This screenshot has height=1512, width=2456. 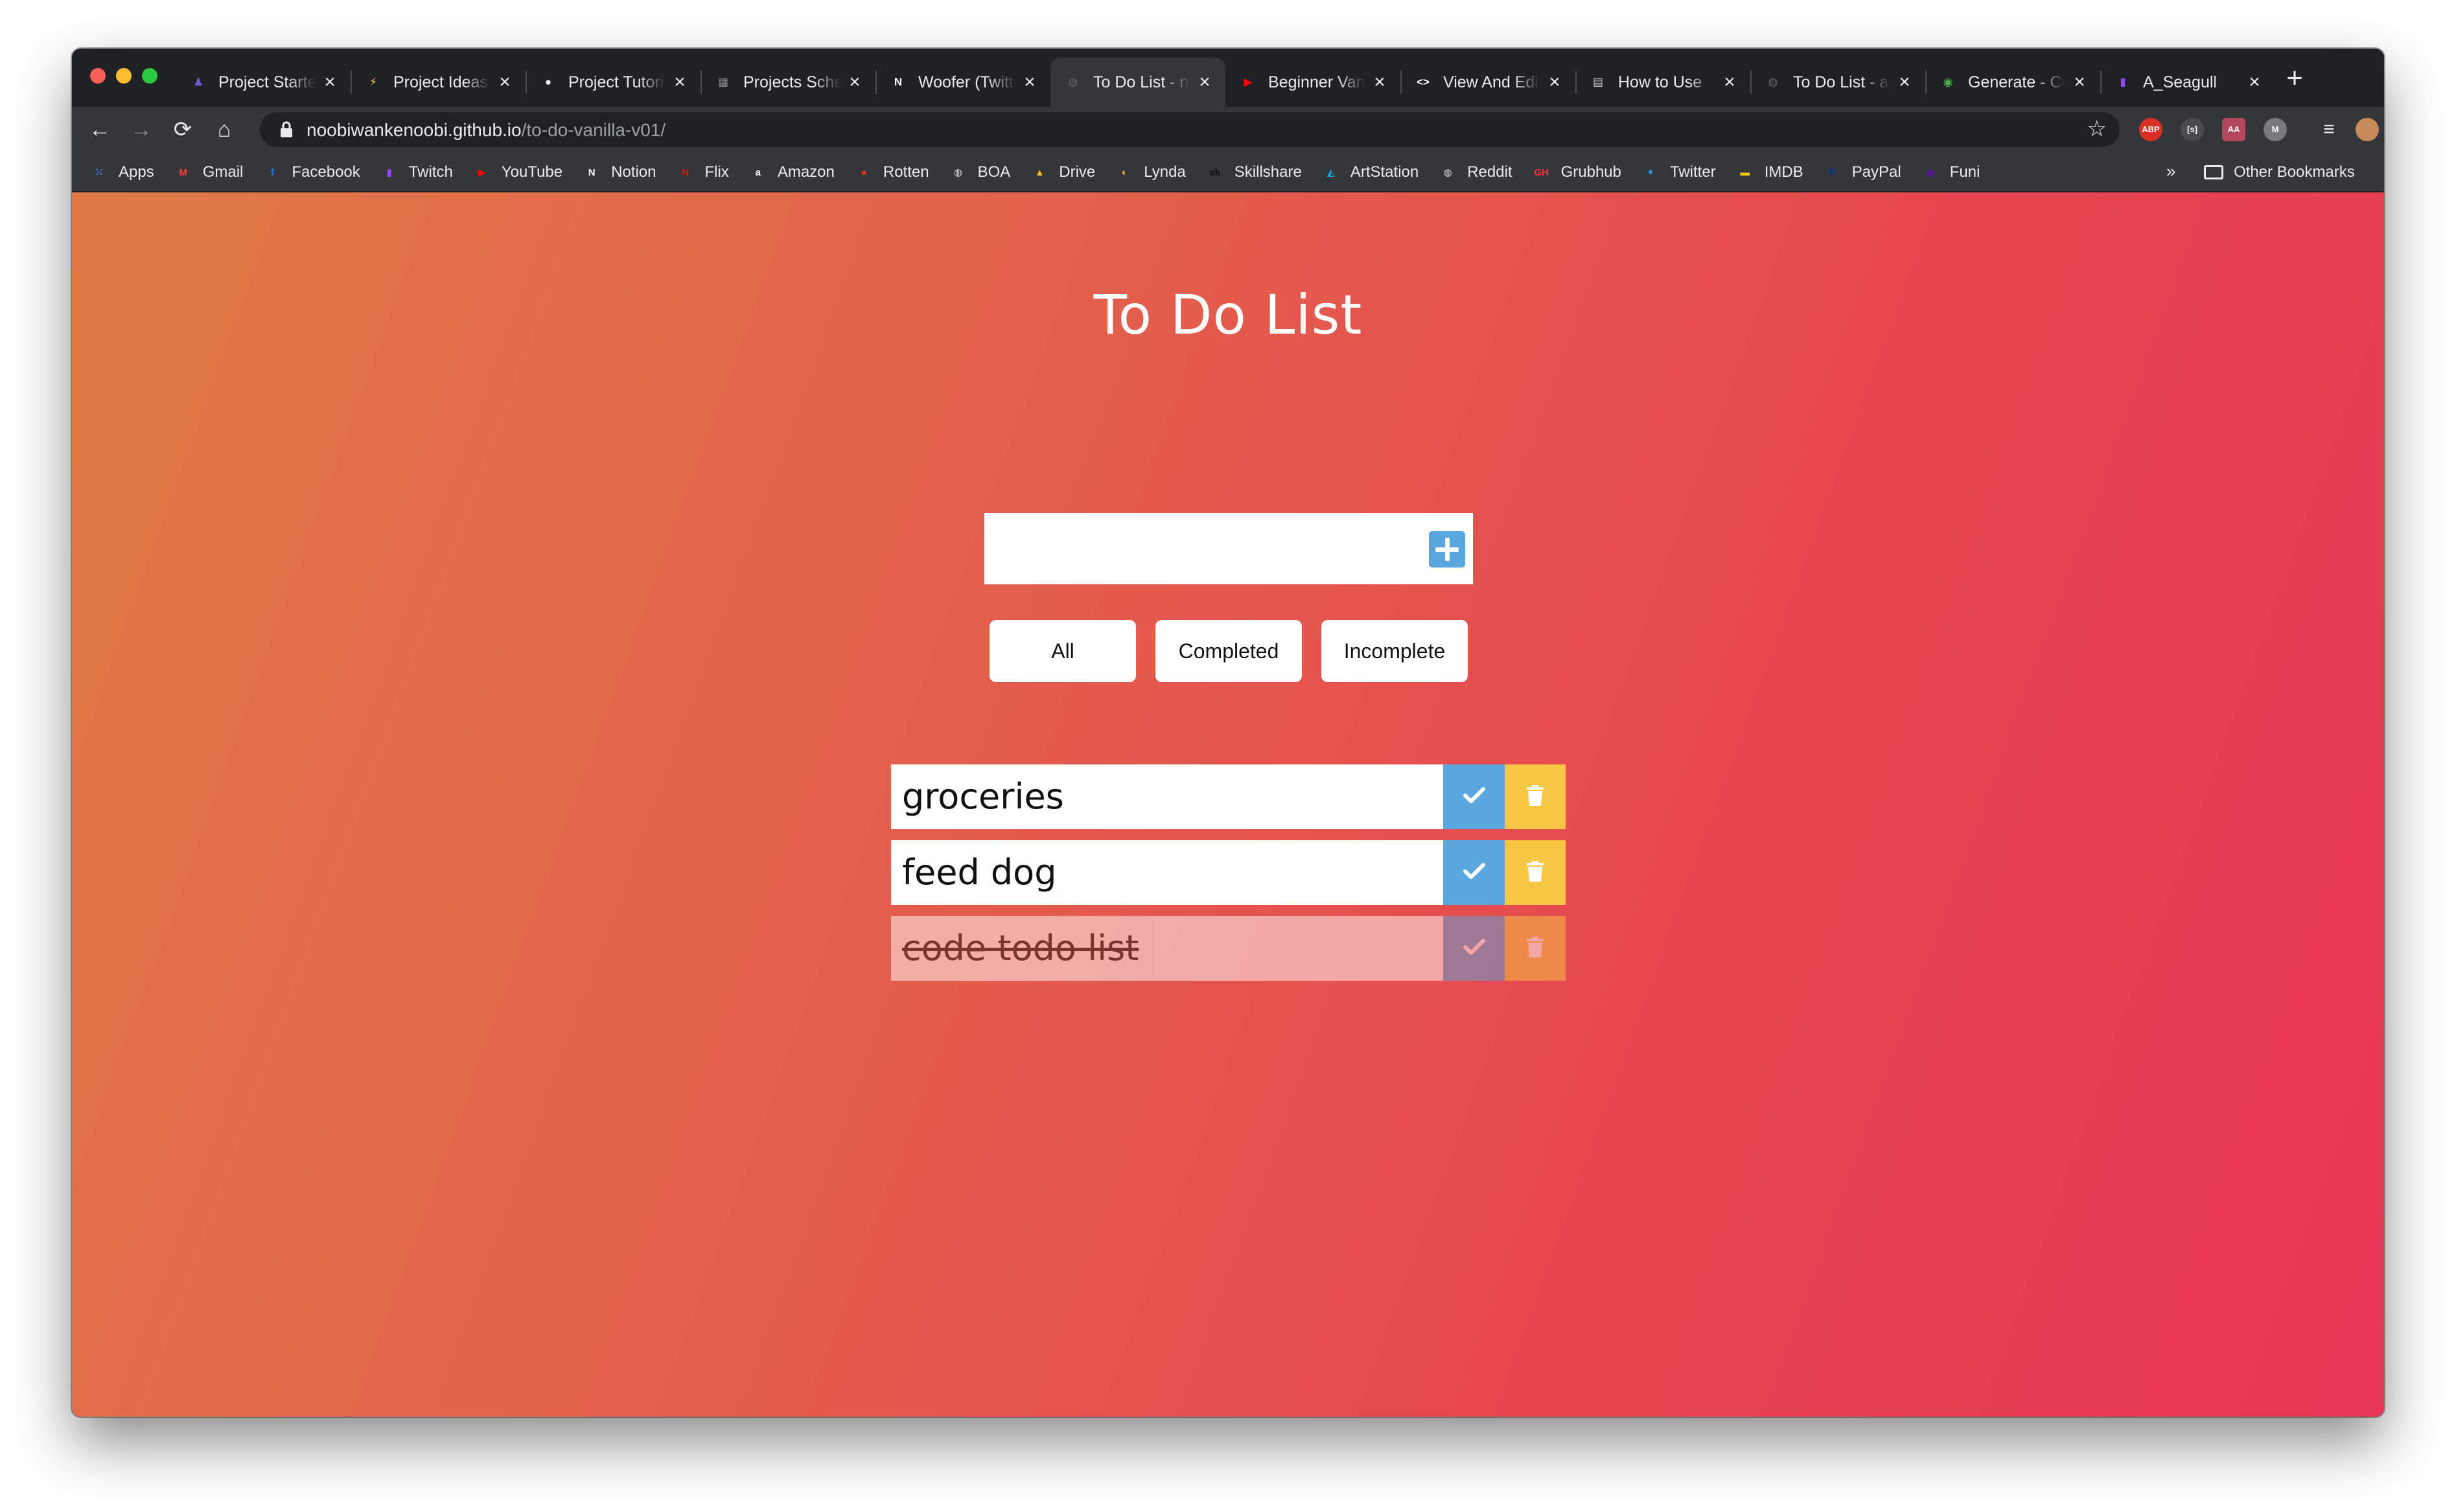 I want to click on browser-tab: ▶ Beginner Vanilla JS×, so click(x=1312, y=82).